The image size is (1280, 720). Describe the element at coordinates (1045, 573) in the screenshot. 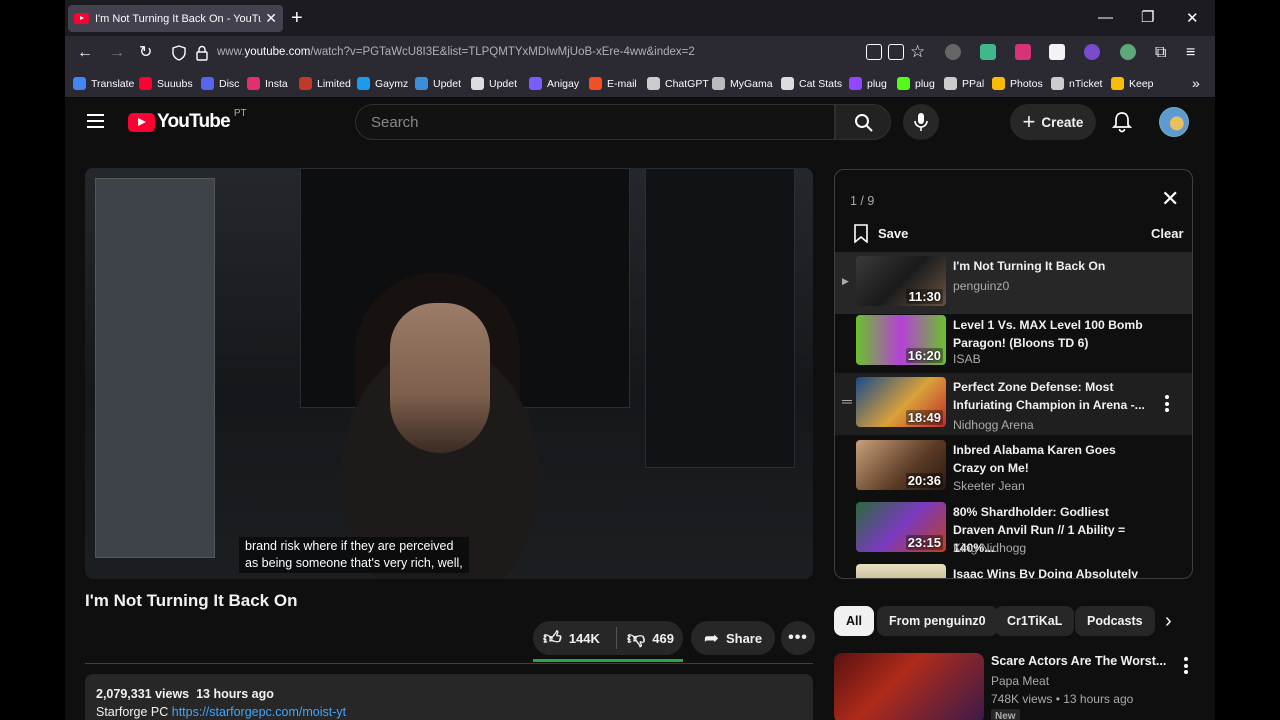

I see `playlist-item-title: Isaac Wins By Doing Absolutely` at that location.